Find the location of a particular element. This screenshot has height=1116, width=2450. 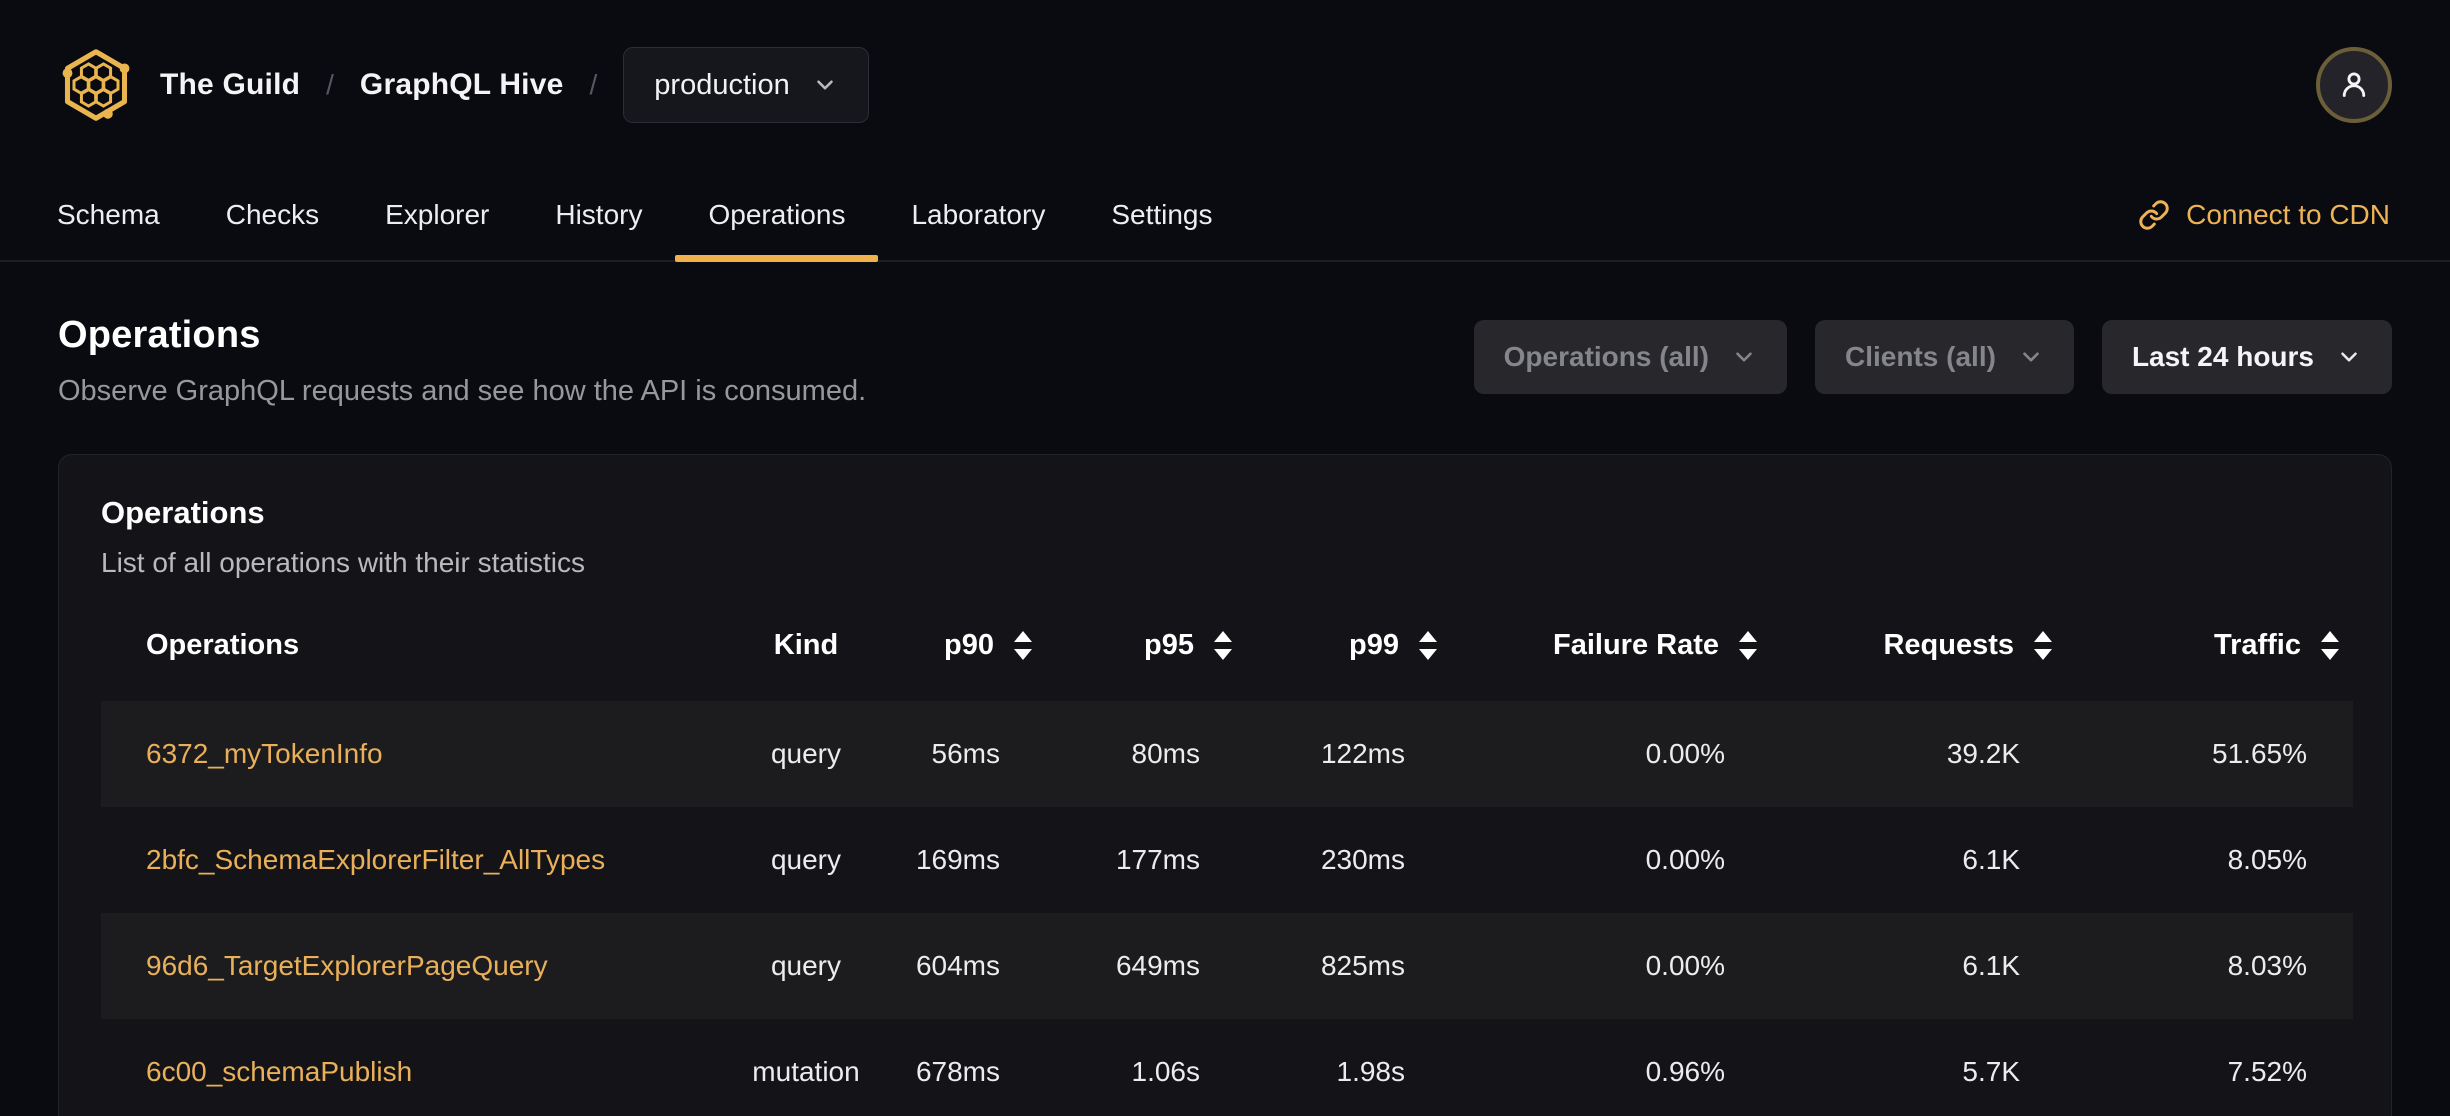

p95-cell: 1.06s is located at coordinates (1166, 1071).